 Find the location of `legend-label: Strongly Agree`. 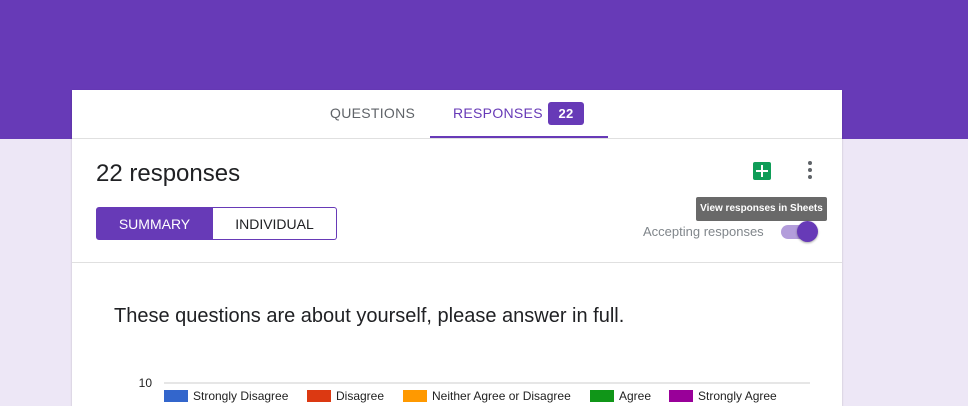

legend-label: Strongly Agree is located at coordinates (737, 396).